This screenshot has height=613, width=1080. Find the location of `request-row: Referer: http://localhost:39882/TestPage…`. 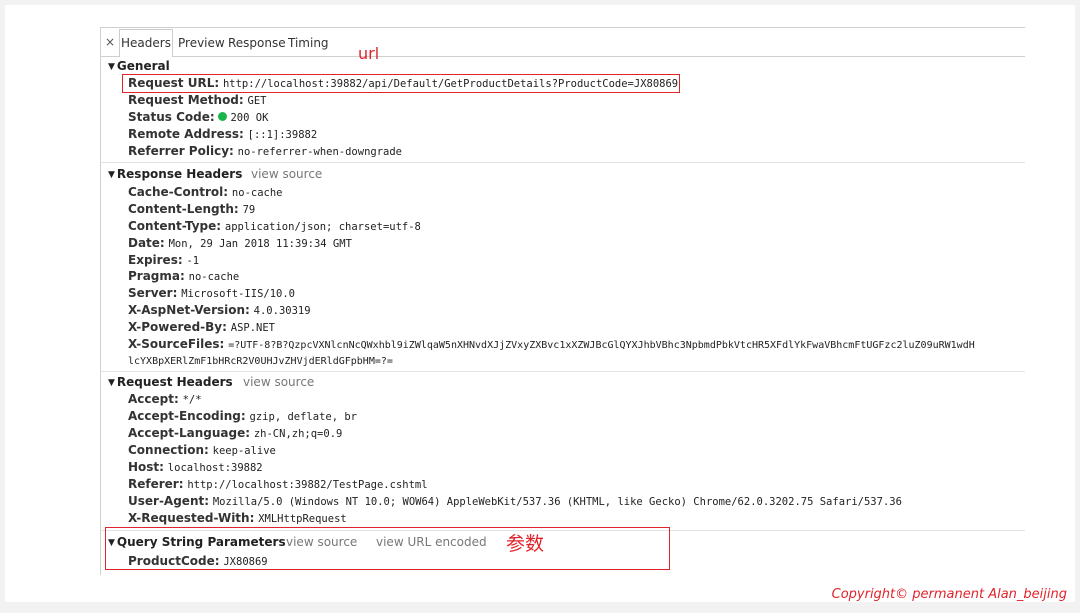

request-row: Referer: http://localhost:39882/TestPage… is located at coordinates (278, 484).